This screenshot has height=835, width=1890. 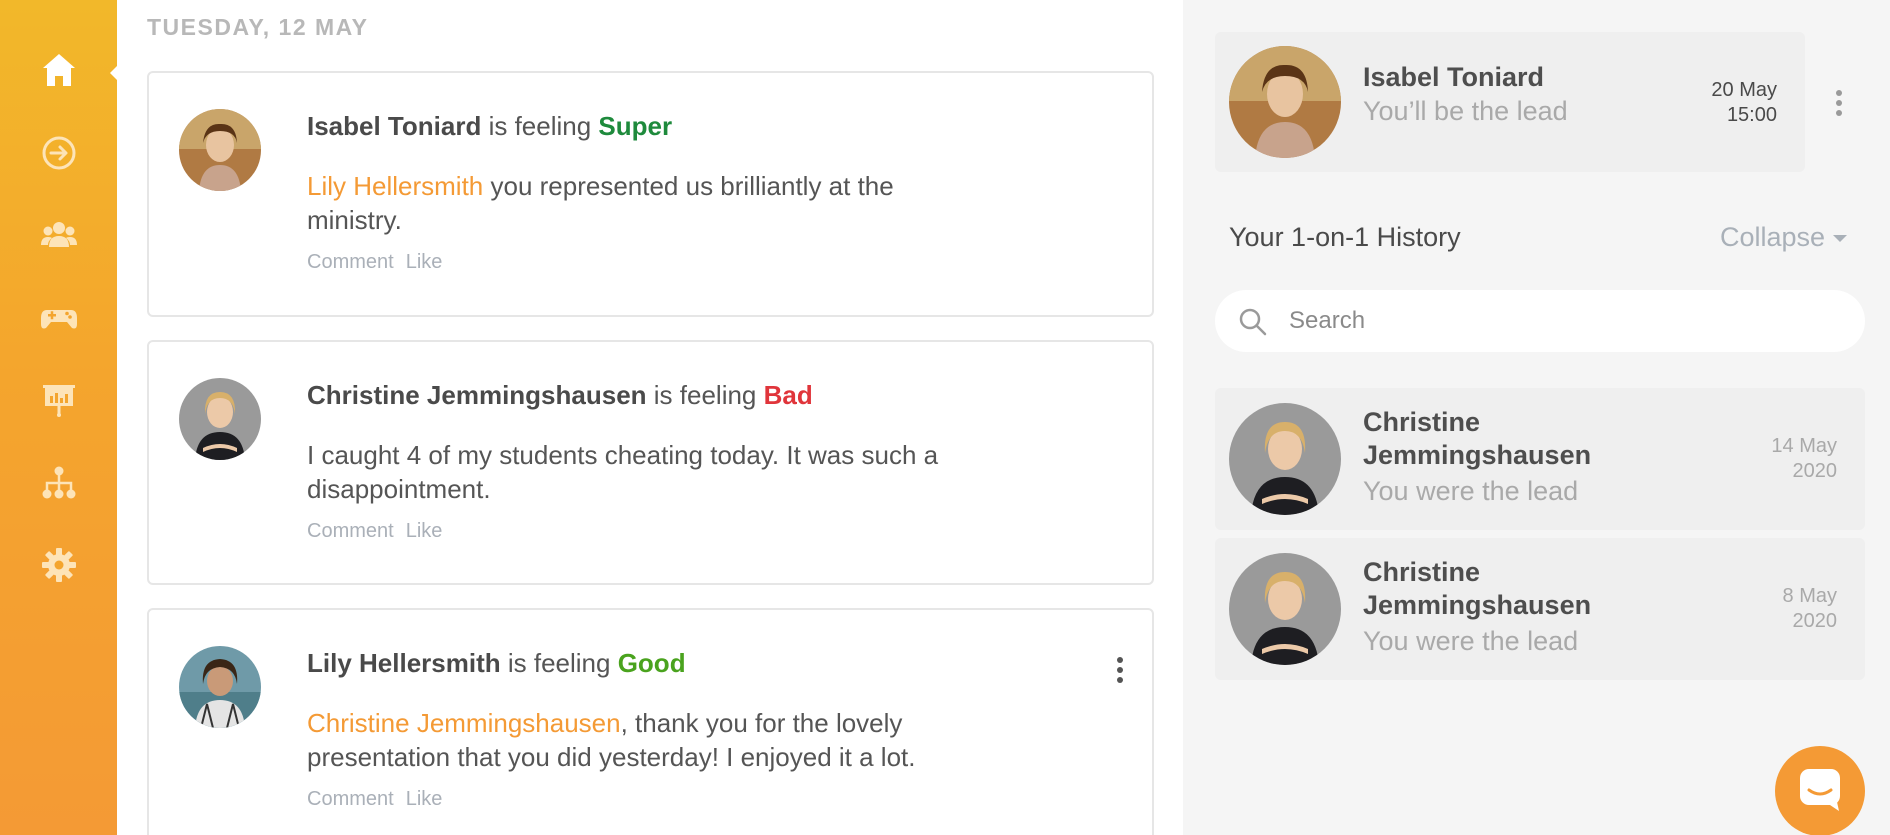 I want to click on presentation-chart-icon, so click(x=59, y=401).